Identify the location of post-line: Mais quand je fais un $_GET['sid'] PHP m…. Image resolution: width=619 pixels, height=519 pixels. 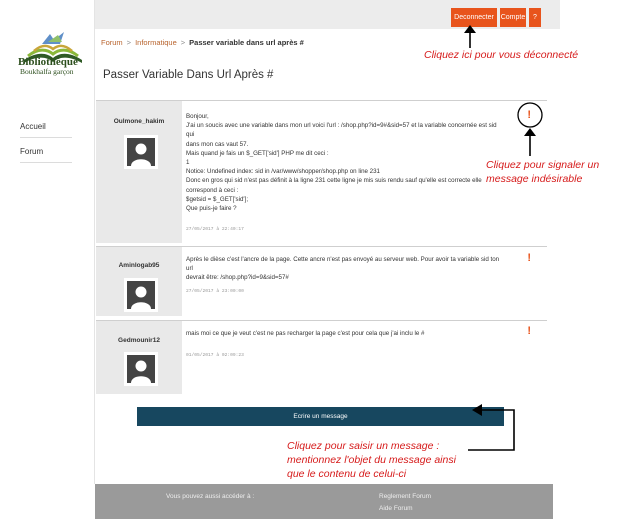
(257, 153).